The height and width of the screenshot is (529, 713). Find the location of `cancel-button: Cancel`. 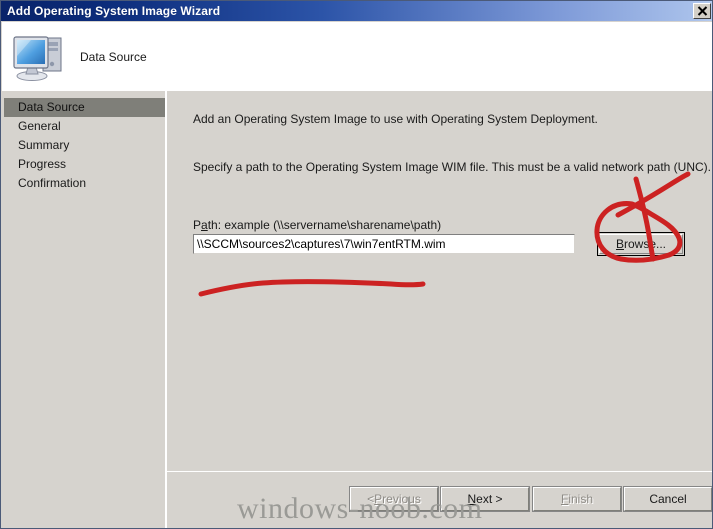

cancel-button: Cancel is located at coordinates (667, 499).